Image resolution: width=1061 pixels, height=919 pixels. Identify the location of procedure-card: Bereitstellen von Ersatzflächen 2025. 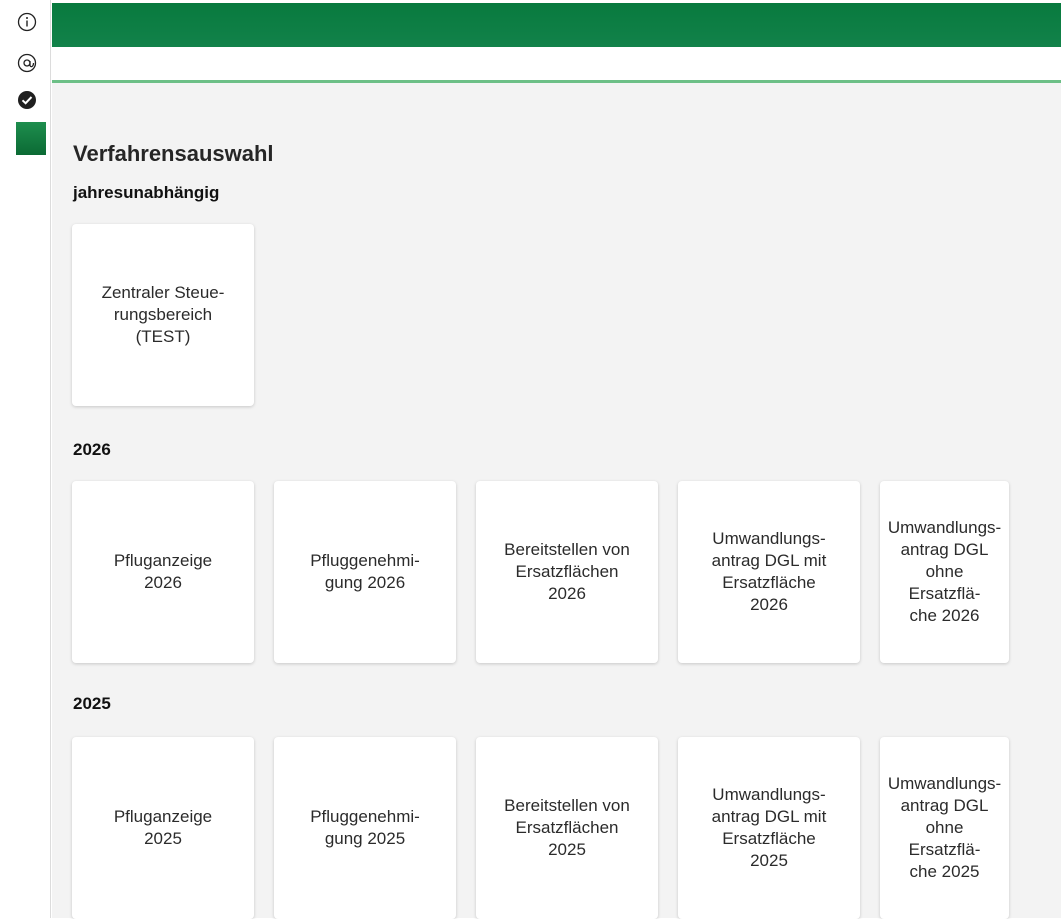
(567, 828).